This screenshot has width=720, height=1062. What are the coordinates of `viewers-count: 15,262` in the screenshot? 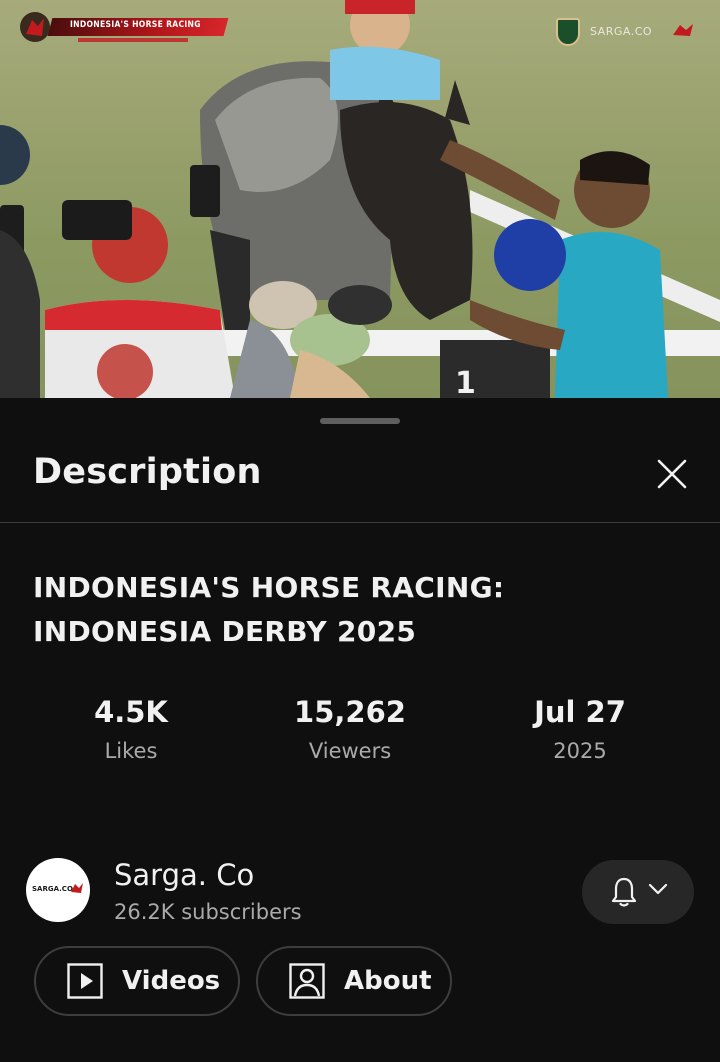 It's located at (350, 712).